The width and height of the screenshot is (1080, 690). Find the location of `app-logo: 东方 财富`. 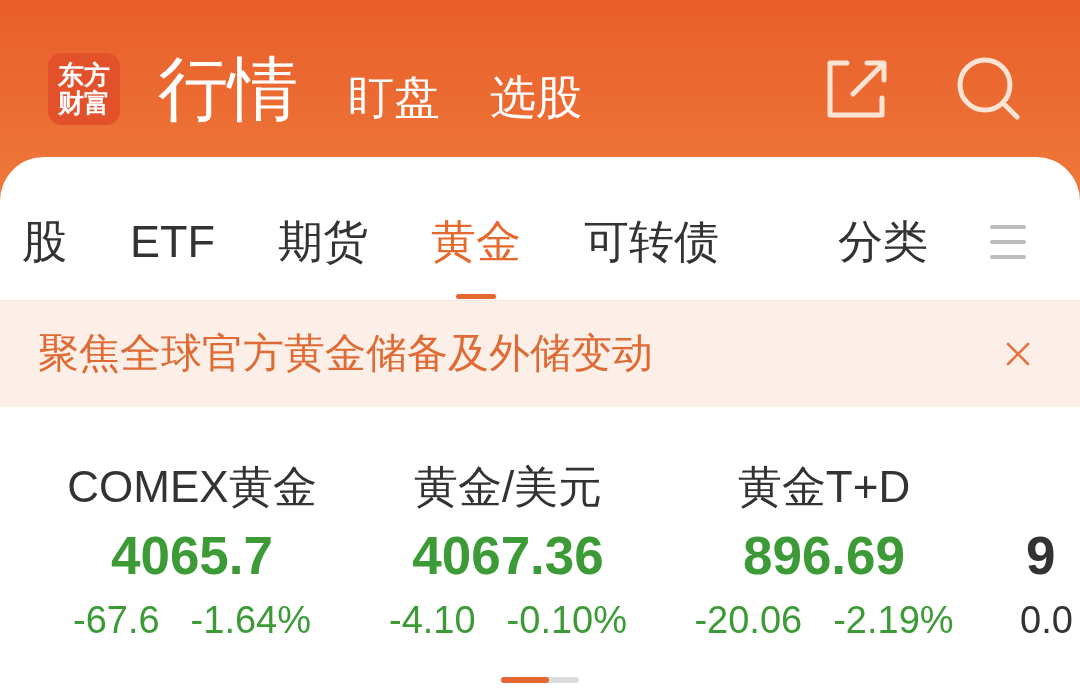

app-logo: 东方 财富 is located at coordinates (84, 88).